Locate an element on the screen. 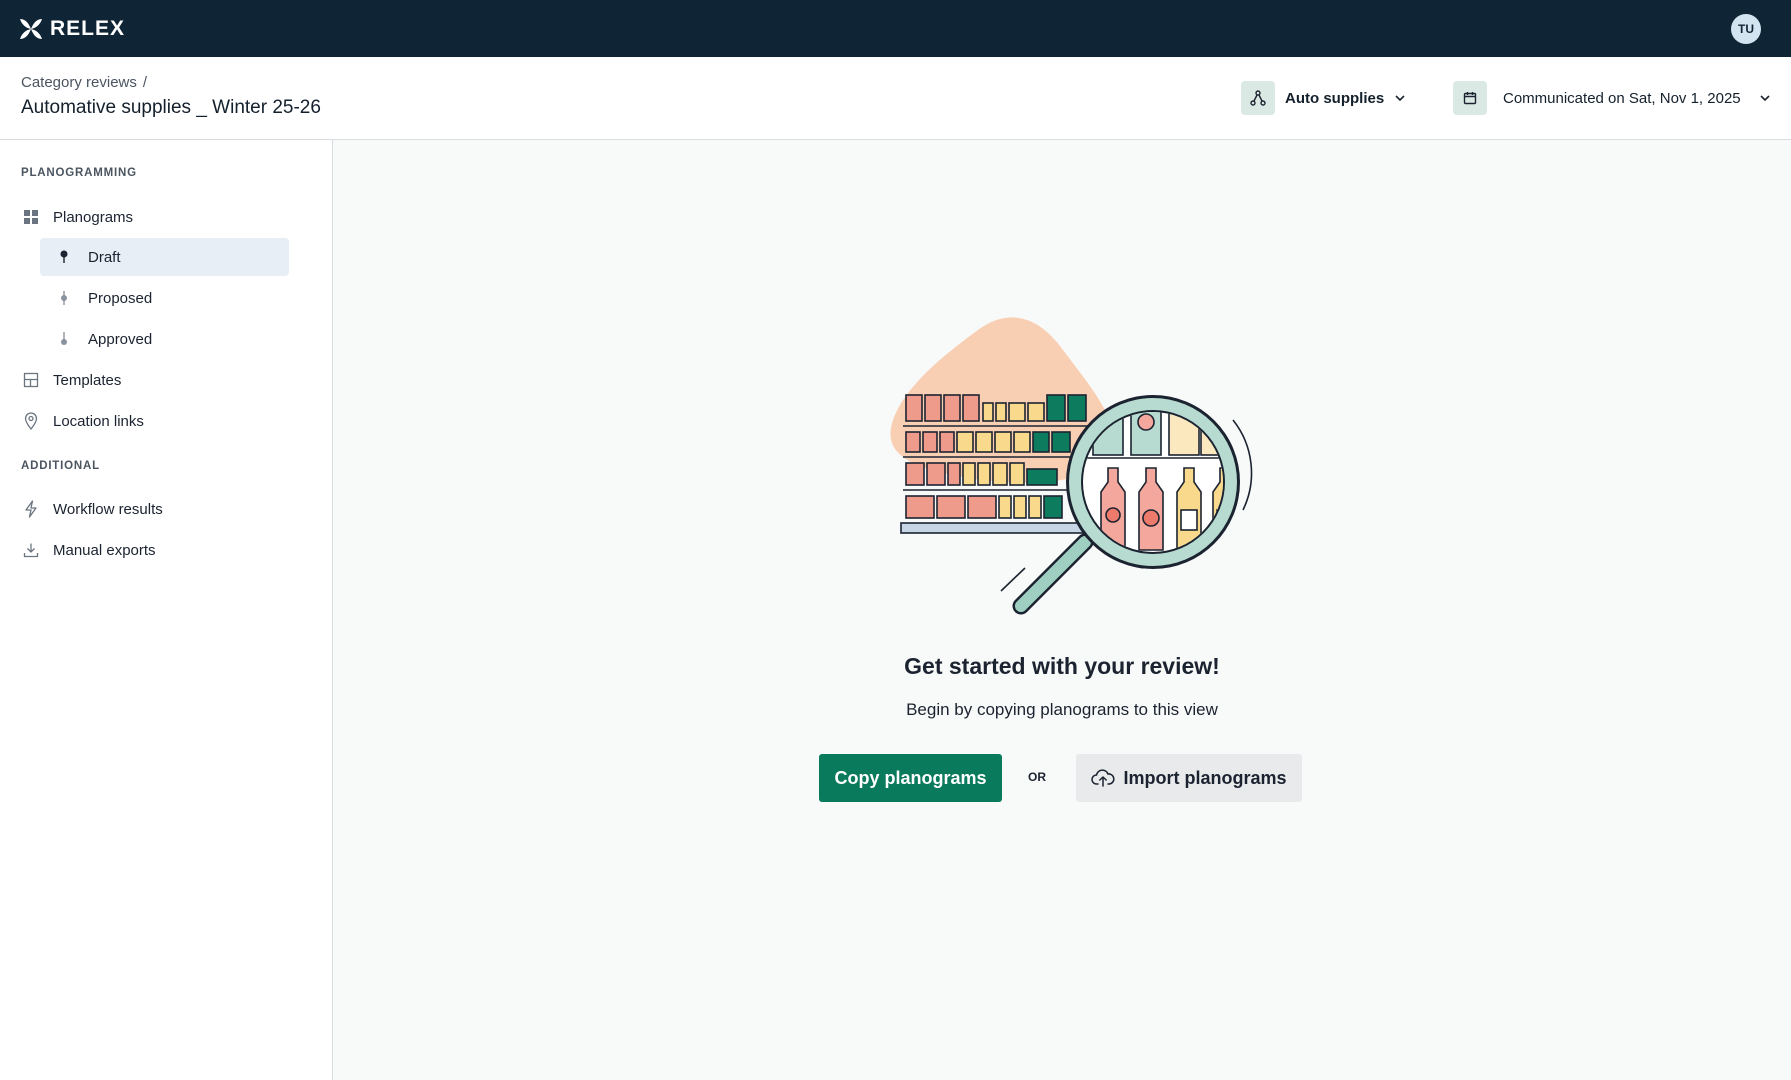 The width and height of the screenshot is (1791, 1080). download-icon is located at coordinates (31, 550).